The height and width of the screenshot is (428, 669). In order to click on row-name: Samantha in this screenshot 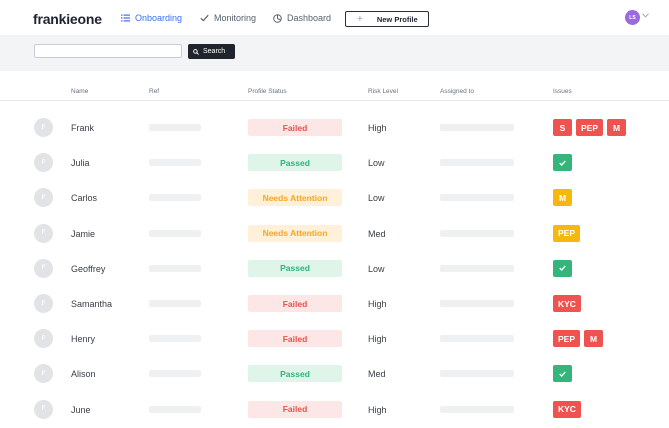, I will do `click(91, 304)`.